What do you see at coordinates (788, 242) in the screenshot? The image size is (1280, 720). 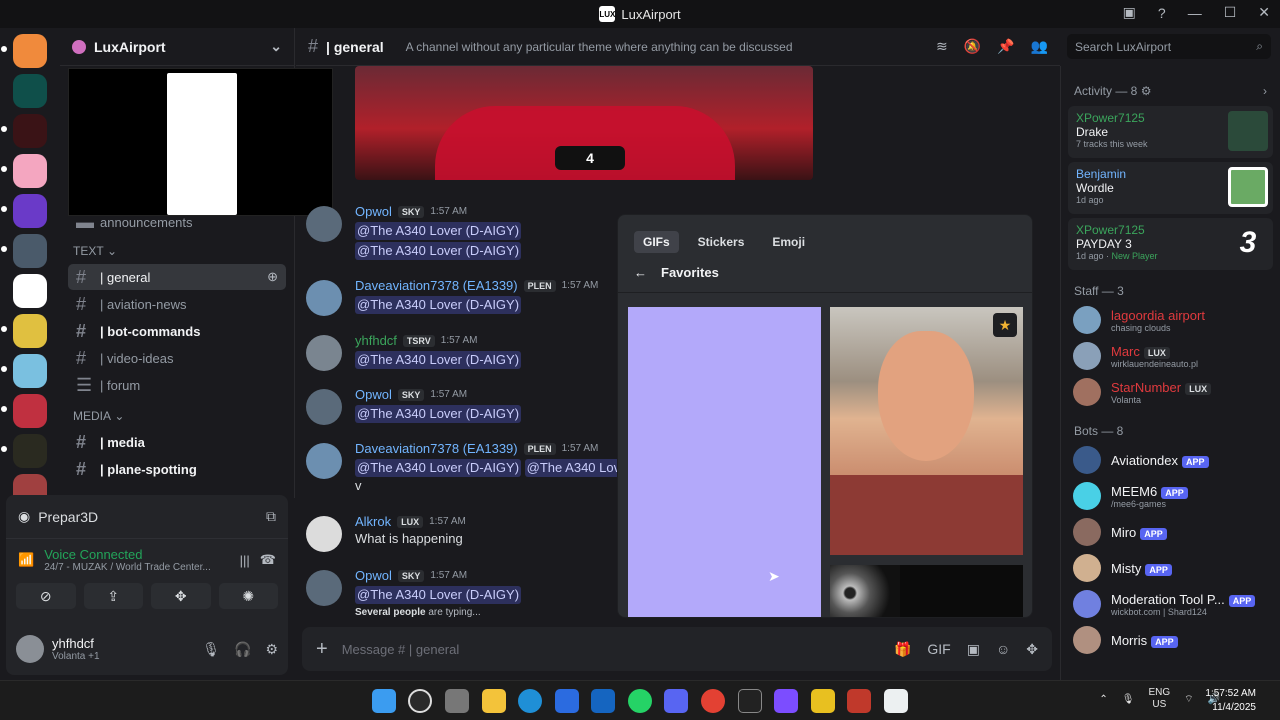 I see `tab-emoji: Emoji` at bounding box center [788, 242].